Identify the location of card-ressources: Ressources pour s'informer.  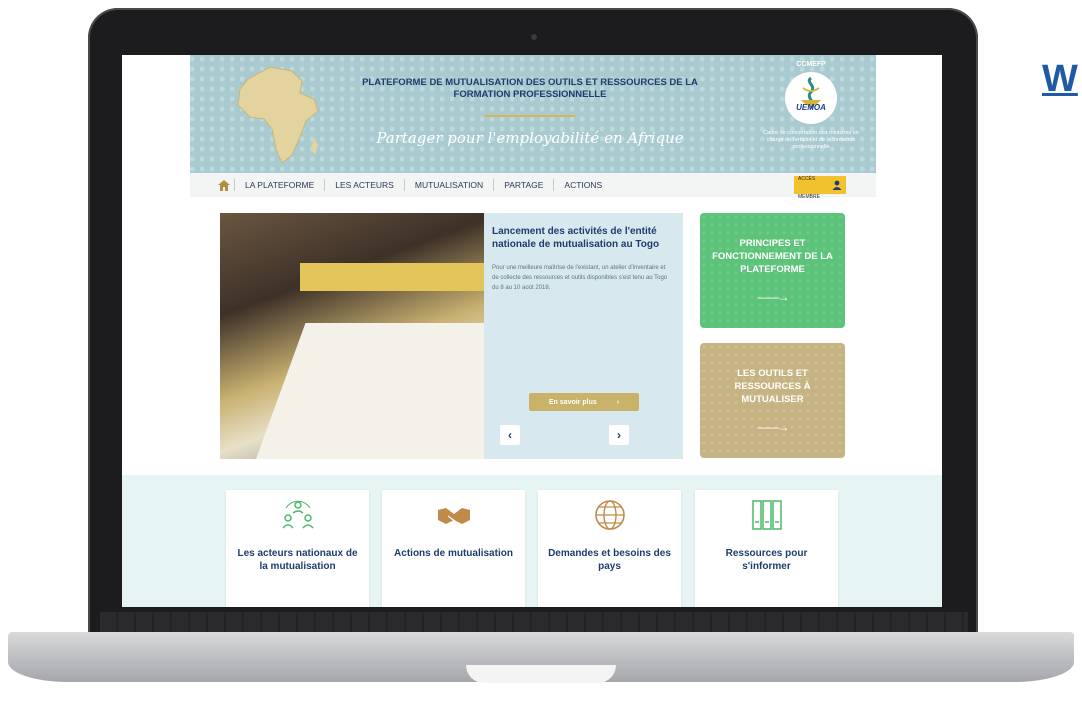
(766, 548).